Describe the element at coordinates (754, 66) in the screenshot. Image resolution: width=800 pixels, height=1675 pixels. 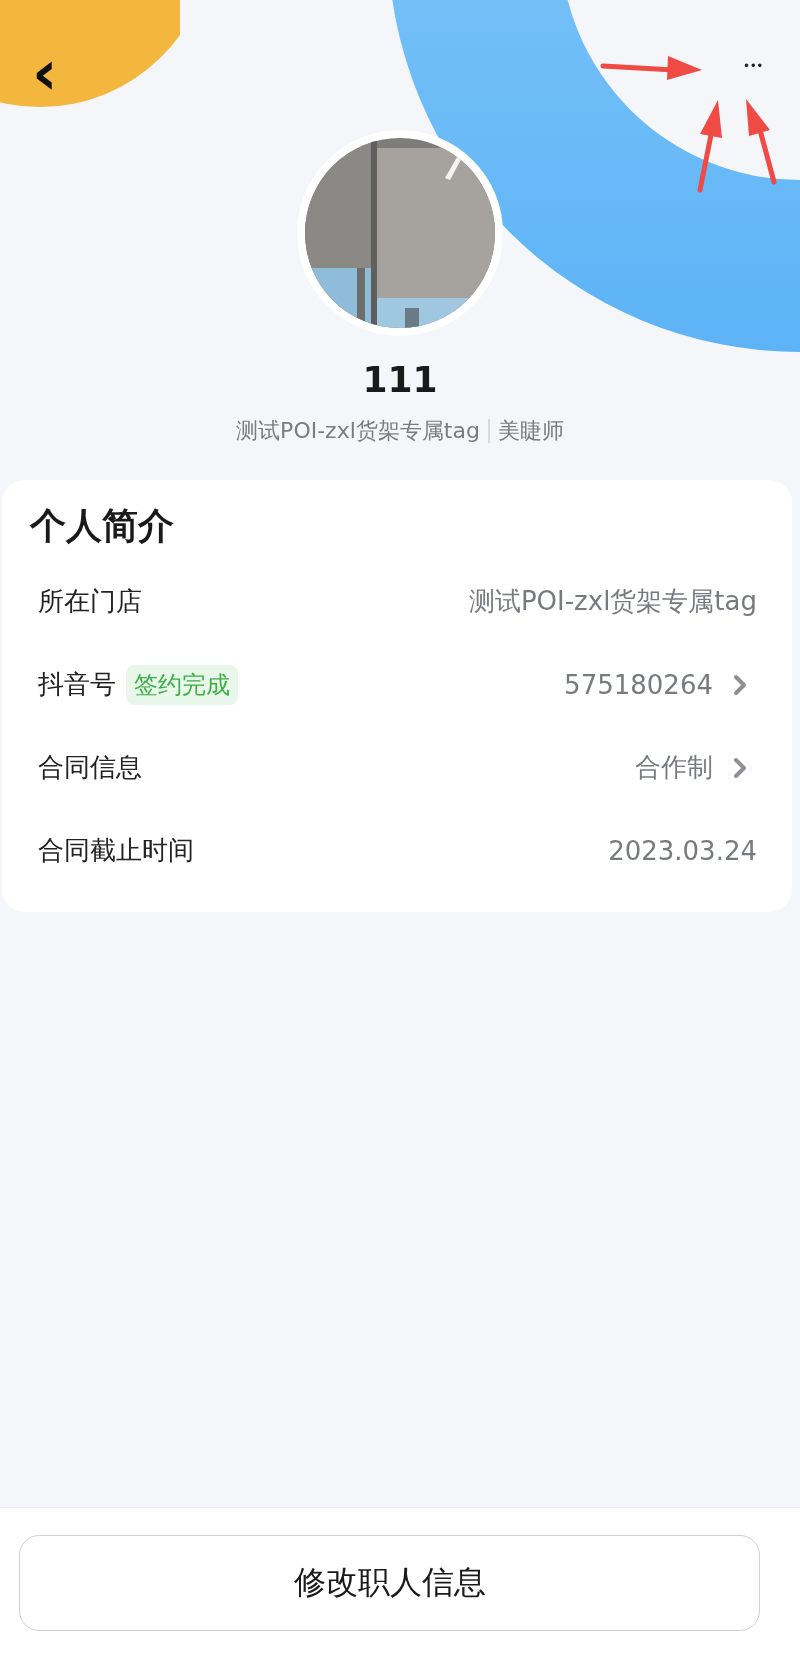
I see `more-button: •••` at that location.